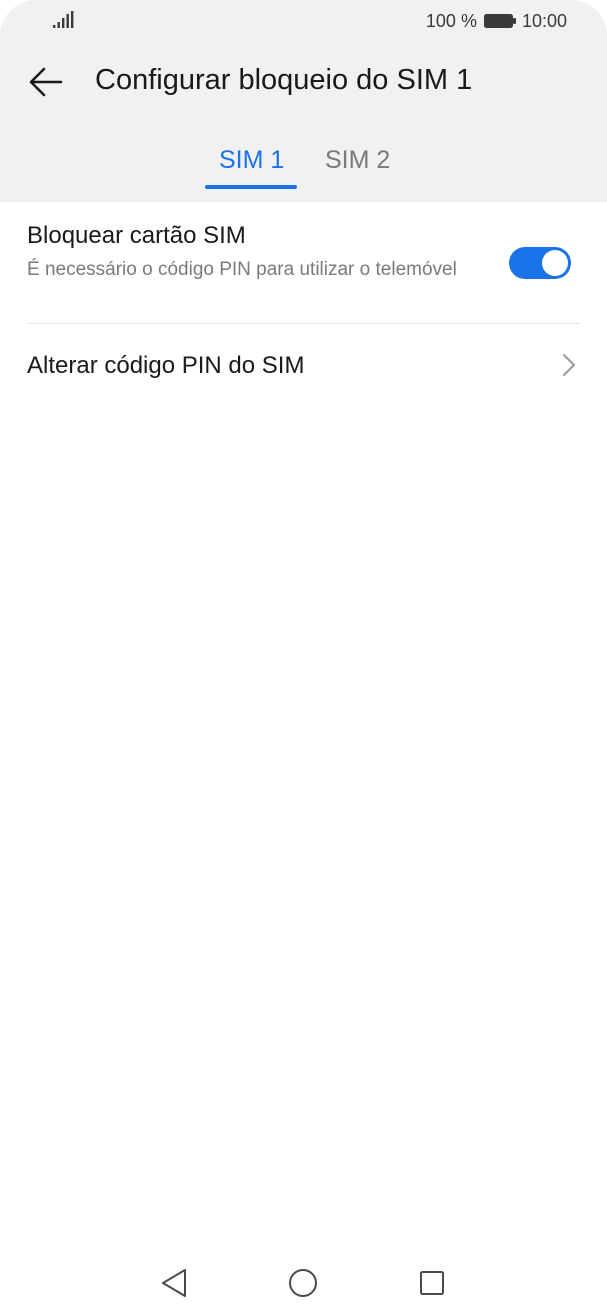  Describe the element at coordinates (136, 235) in the screenshot. I see `lock-sim-card-title: Bloquear cartão SIM` at that location.